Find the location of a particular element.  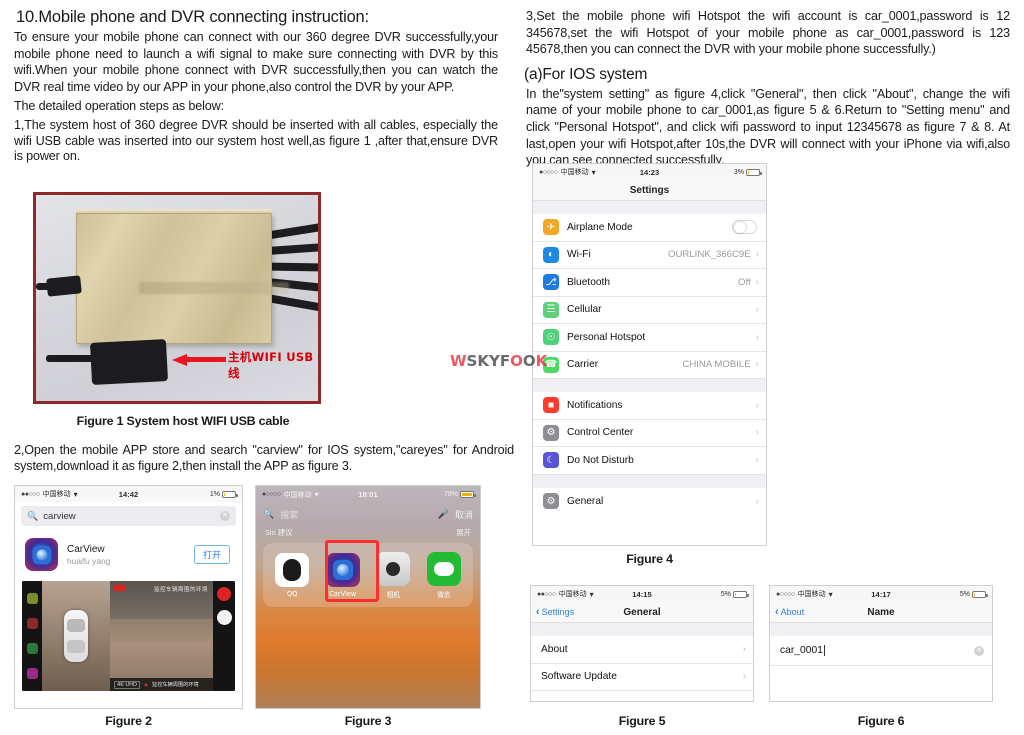

notifications-icon: ■ is located at coordinates (551, 405).